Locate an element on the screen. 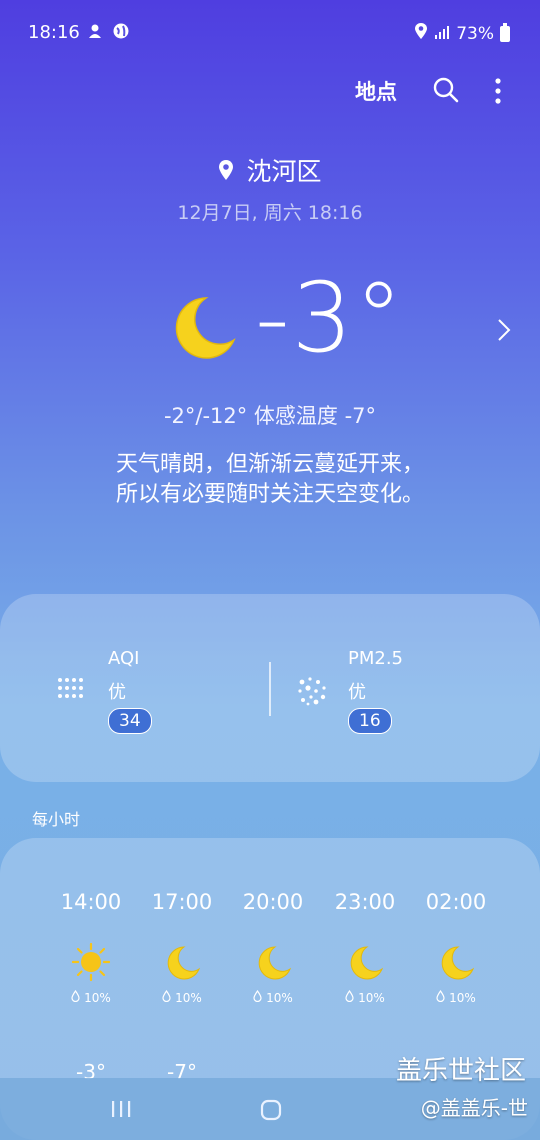 This screenshot has height=1140, width=540. more-options-icon is located at coordinates (498, 91).